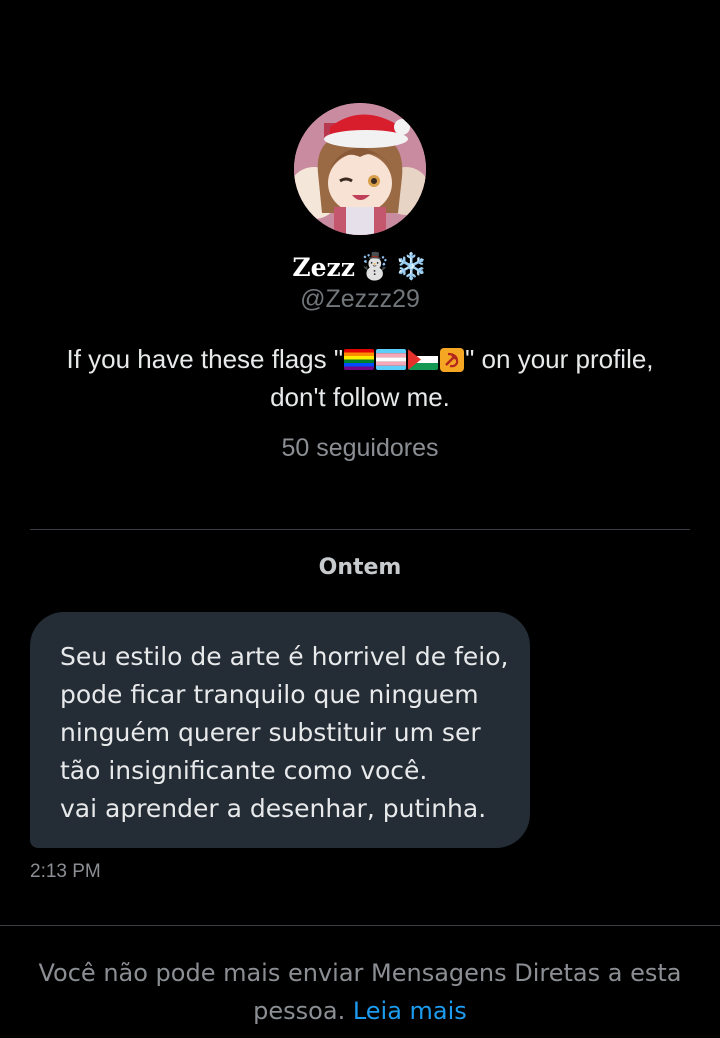 Image resolution: width=720 pixels, height=1038 pixels. Describe the element at coordinates (65, 871) in the screenshot. I see `message-timestamp: 2:13 PM` at that location.